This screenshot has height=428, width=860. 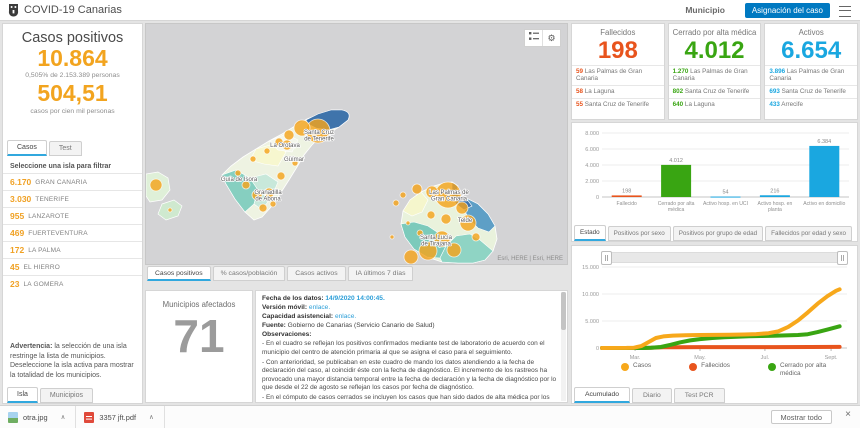 I want to click on tab-isla: Isla, so click(x=22, y=395).